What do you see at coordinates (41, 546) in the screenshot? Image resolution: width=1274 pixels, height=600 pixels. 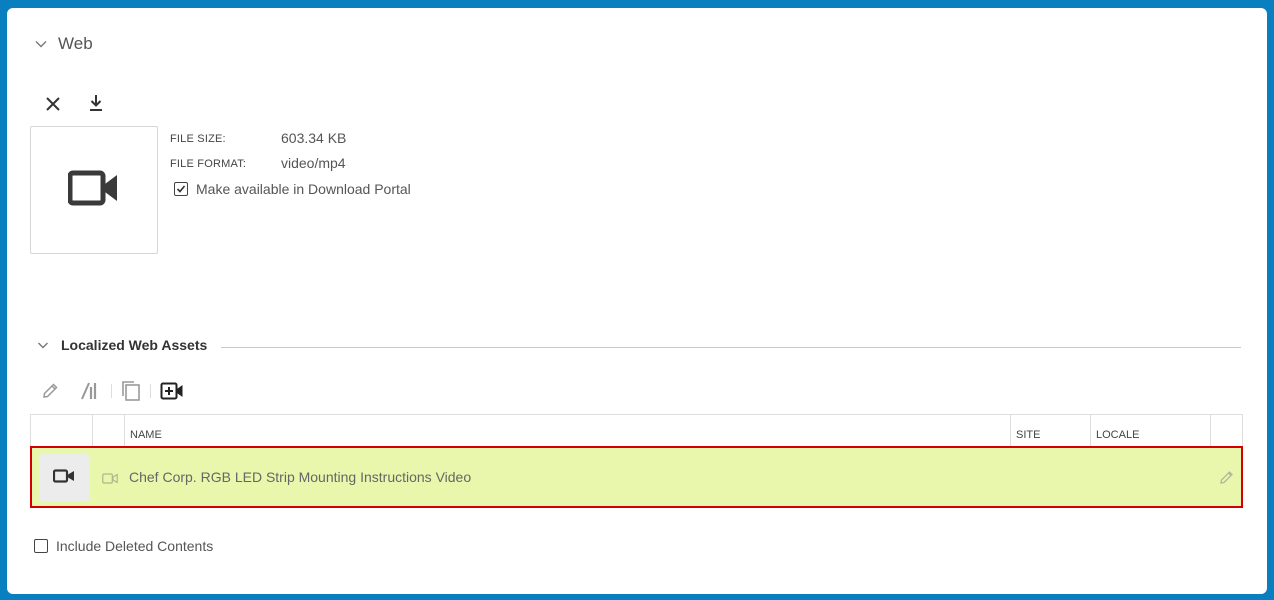 I see `include-deleted-checkbox` at bounding box center [41, 546].